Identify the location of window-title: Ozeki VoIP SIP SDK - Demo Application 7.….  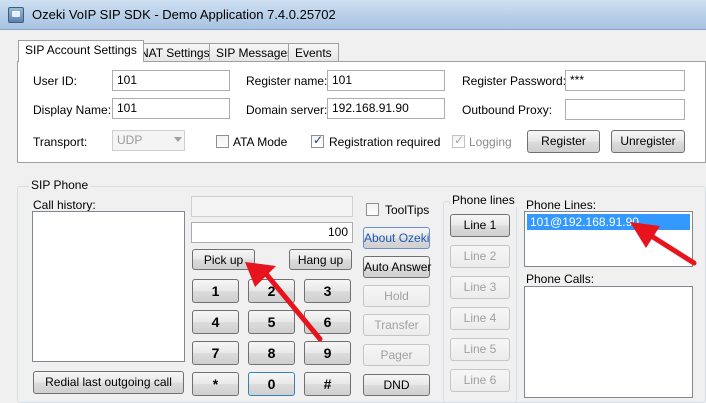
(184, 14).